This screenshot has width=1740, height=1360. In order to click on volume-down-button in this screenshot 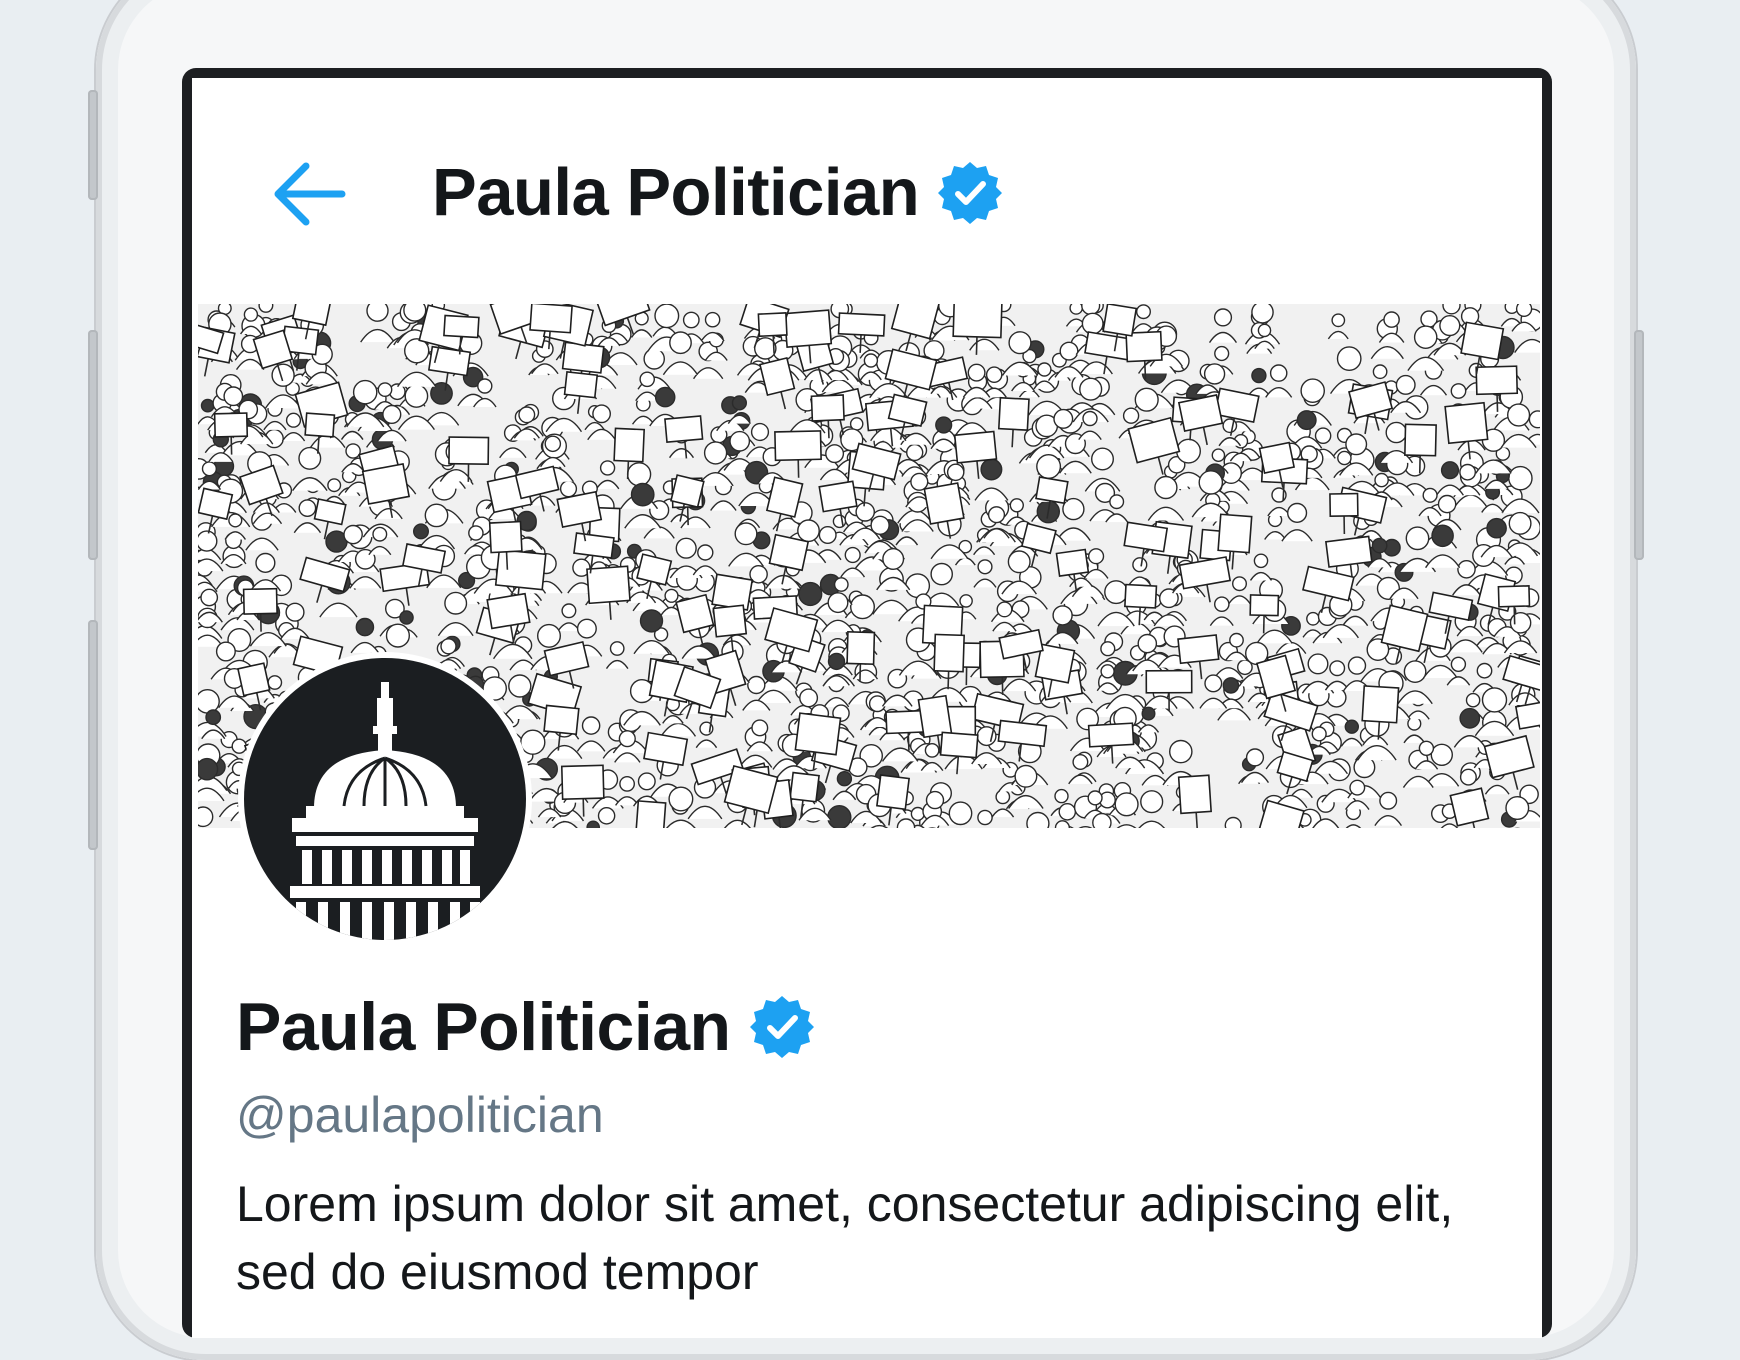, I will do `click(93, 735)`.